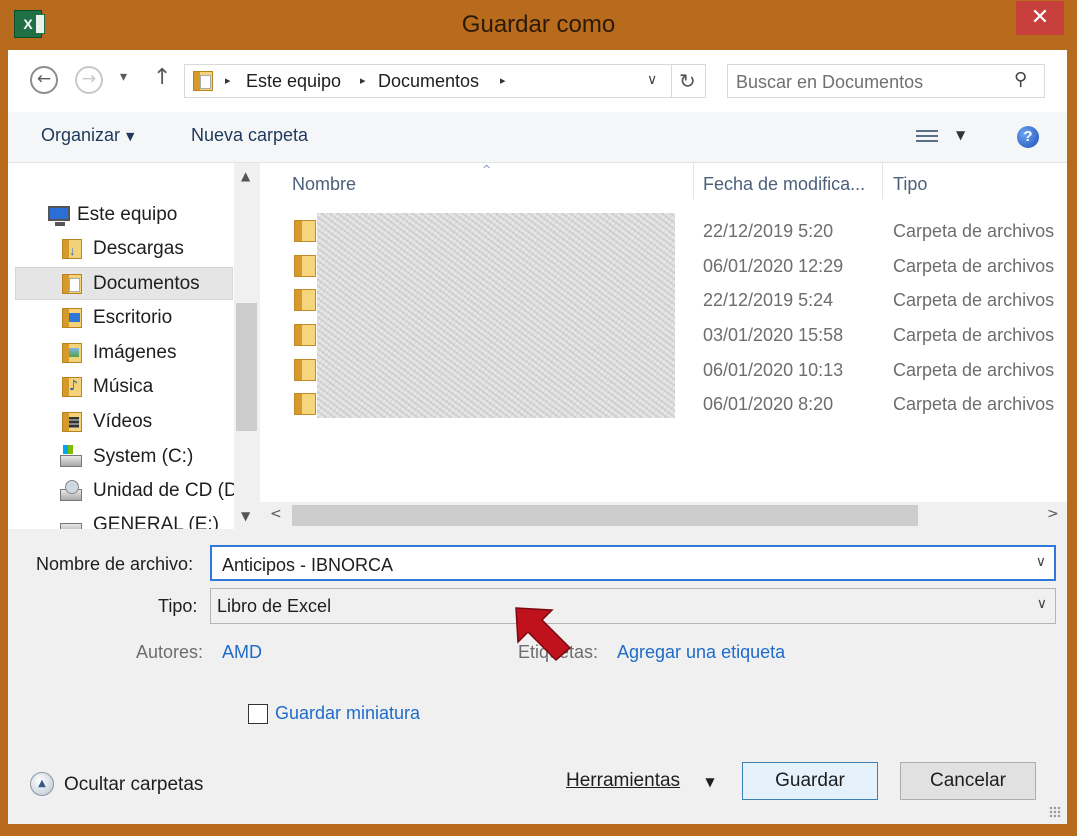 This screenshot has height=836, width=1077. What do you see at coordinates (612, 565) in the screenshot?
I see `filename-input` at bounding box center [612, 565].